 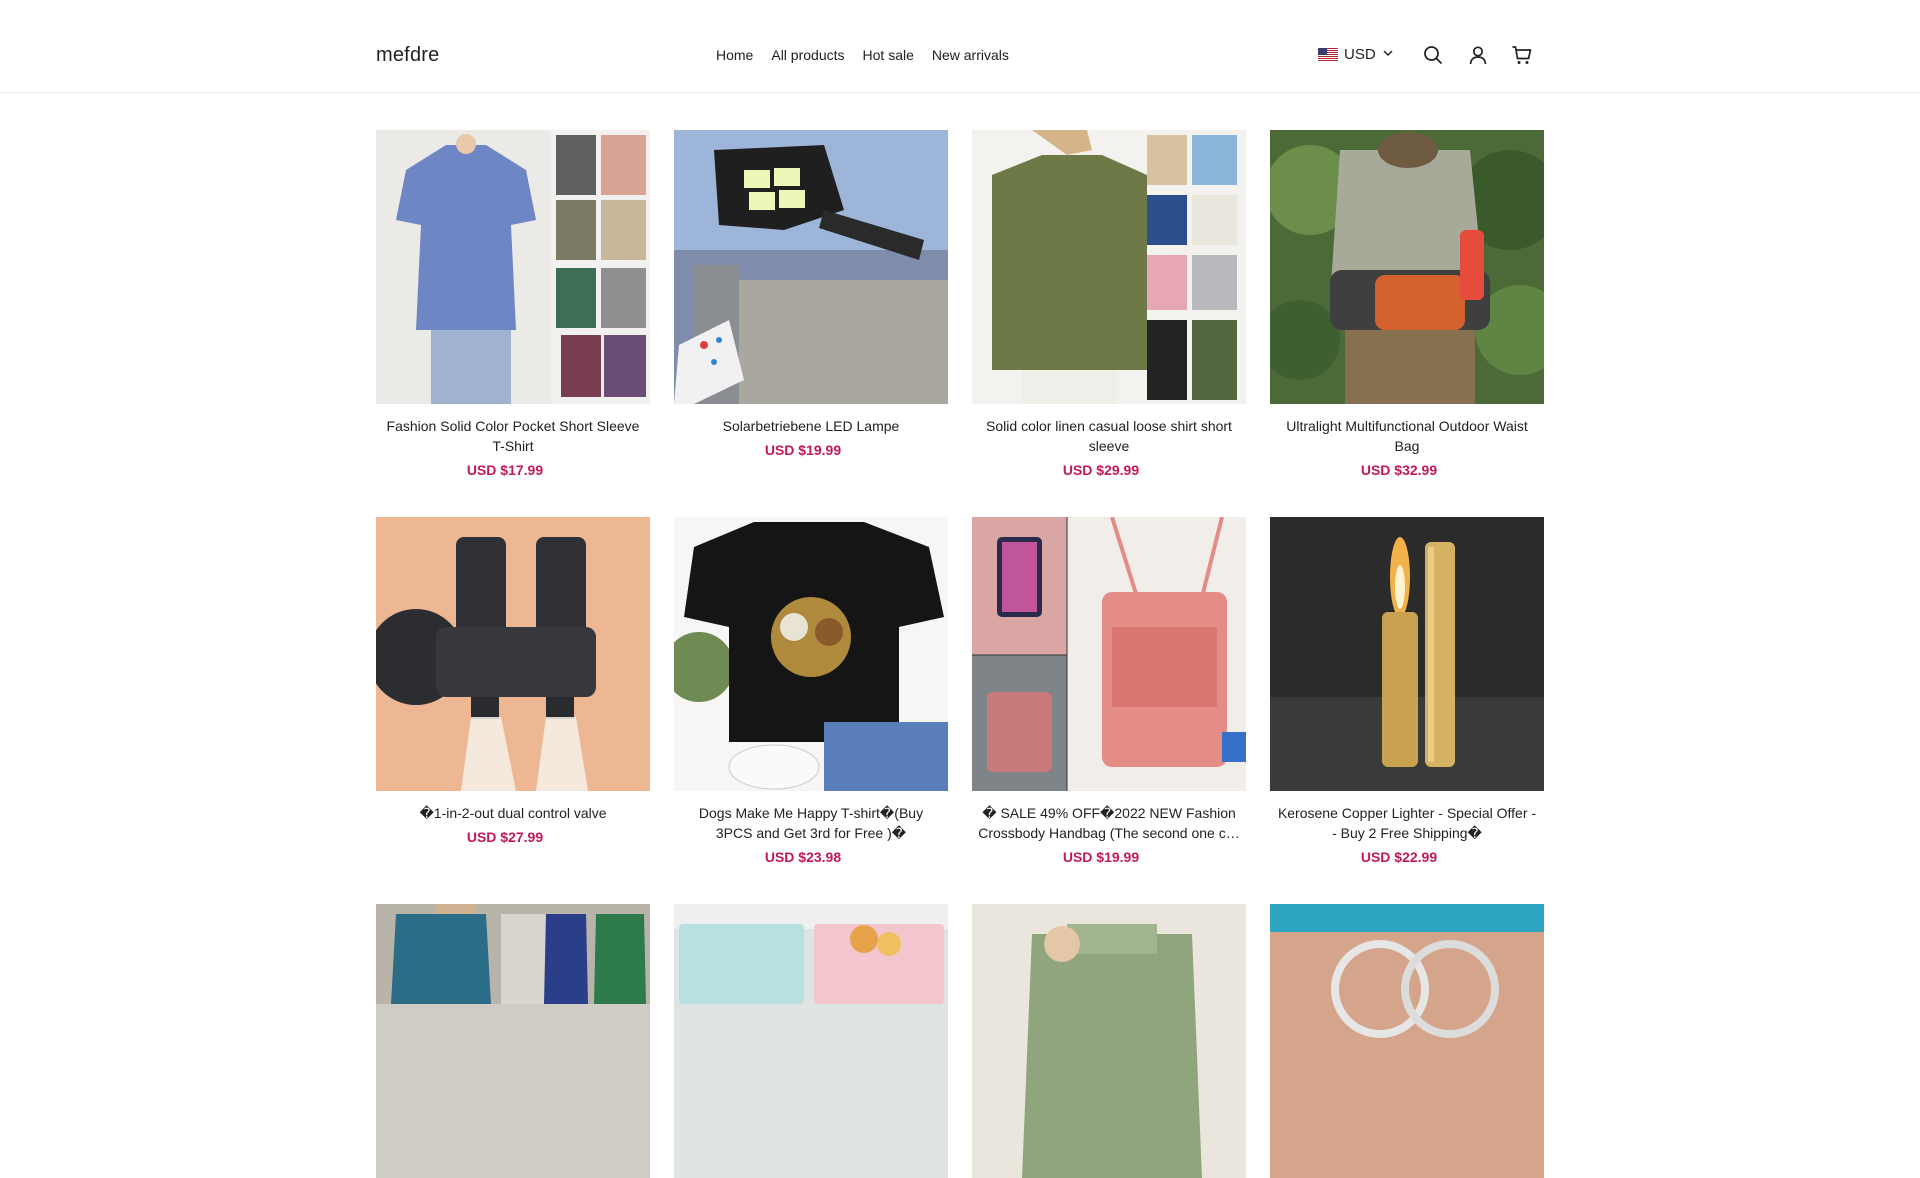 I want to click on product-image-fridge-drawer, so click(x=811, y=1041).